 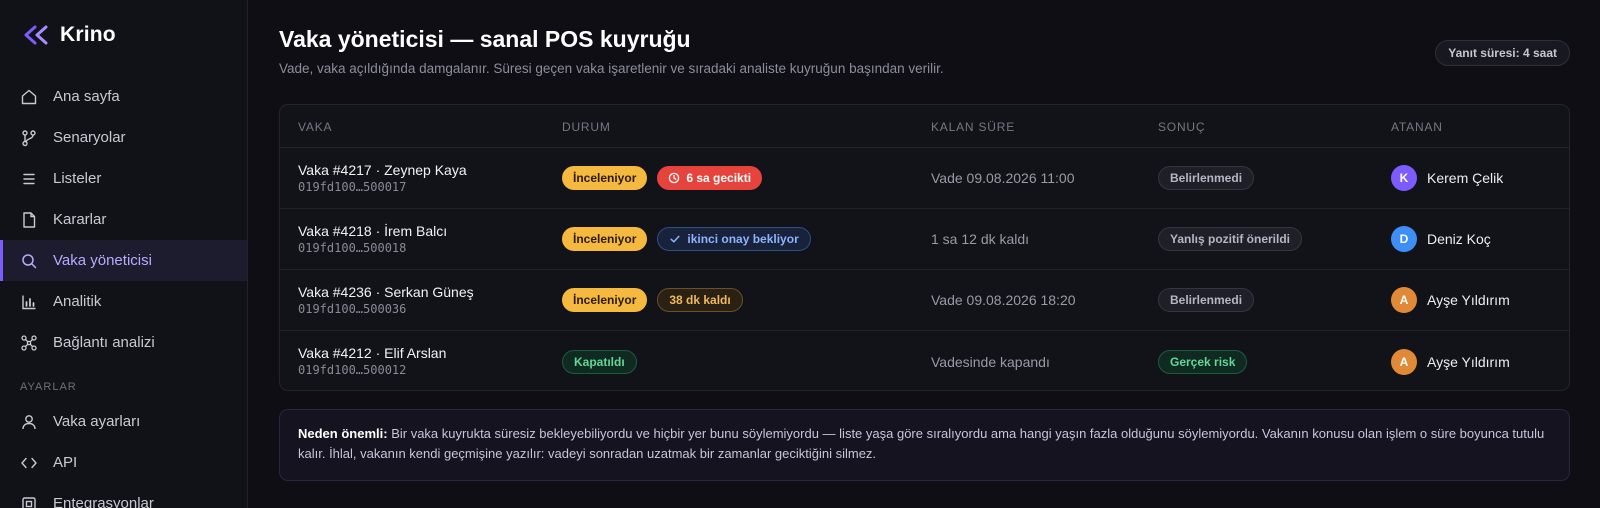 I want to click on case-title: Vaka #4236 · Serkan Güneş, so click(x=386, y=292).